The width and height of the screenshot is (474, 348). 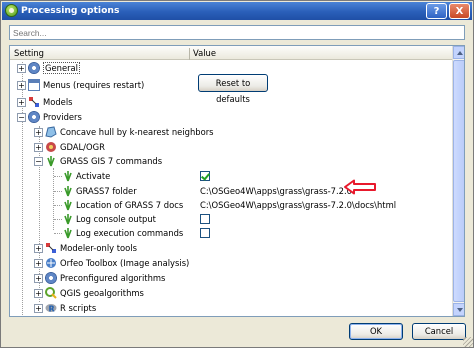 I want to click on tree-row-log-console: Log console output, so click(x=231, y=219).